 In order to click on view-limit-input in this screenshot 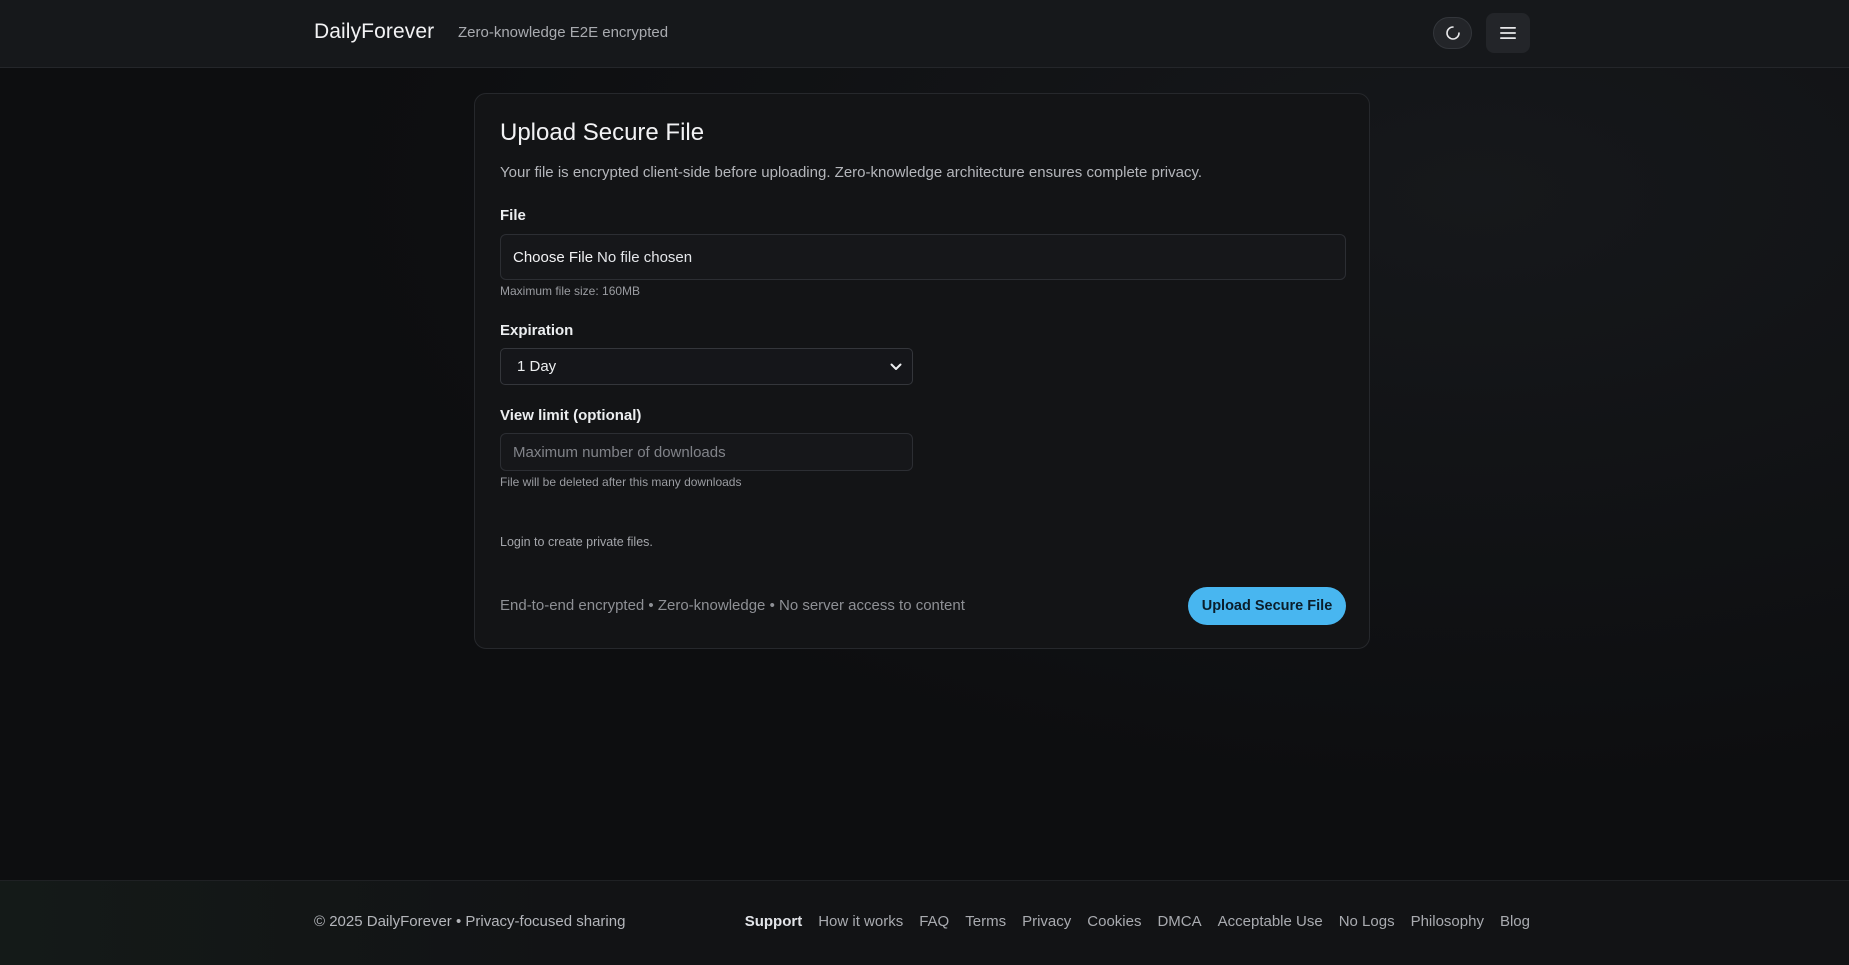, I will do `click(706, 452)`.